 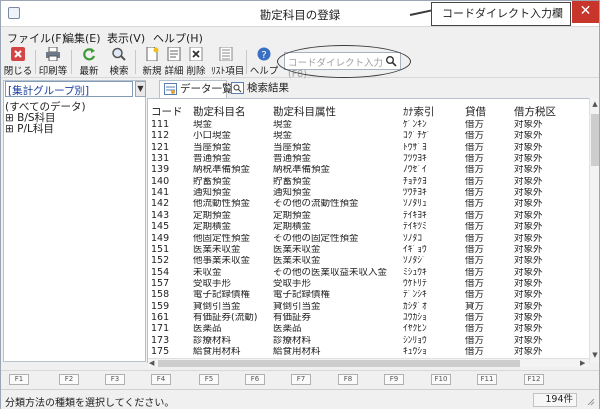 What do you see at coordinates (585, 12) in the screenshot?
I see `window-close-button: ✕` at bounding box center [585, 12].